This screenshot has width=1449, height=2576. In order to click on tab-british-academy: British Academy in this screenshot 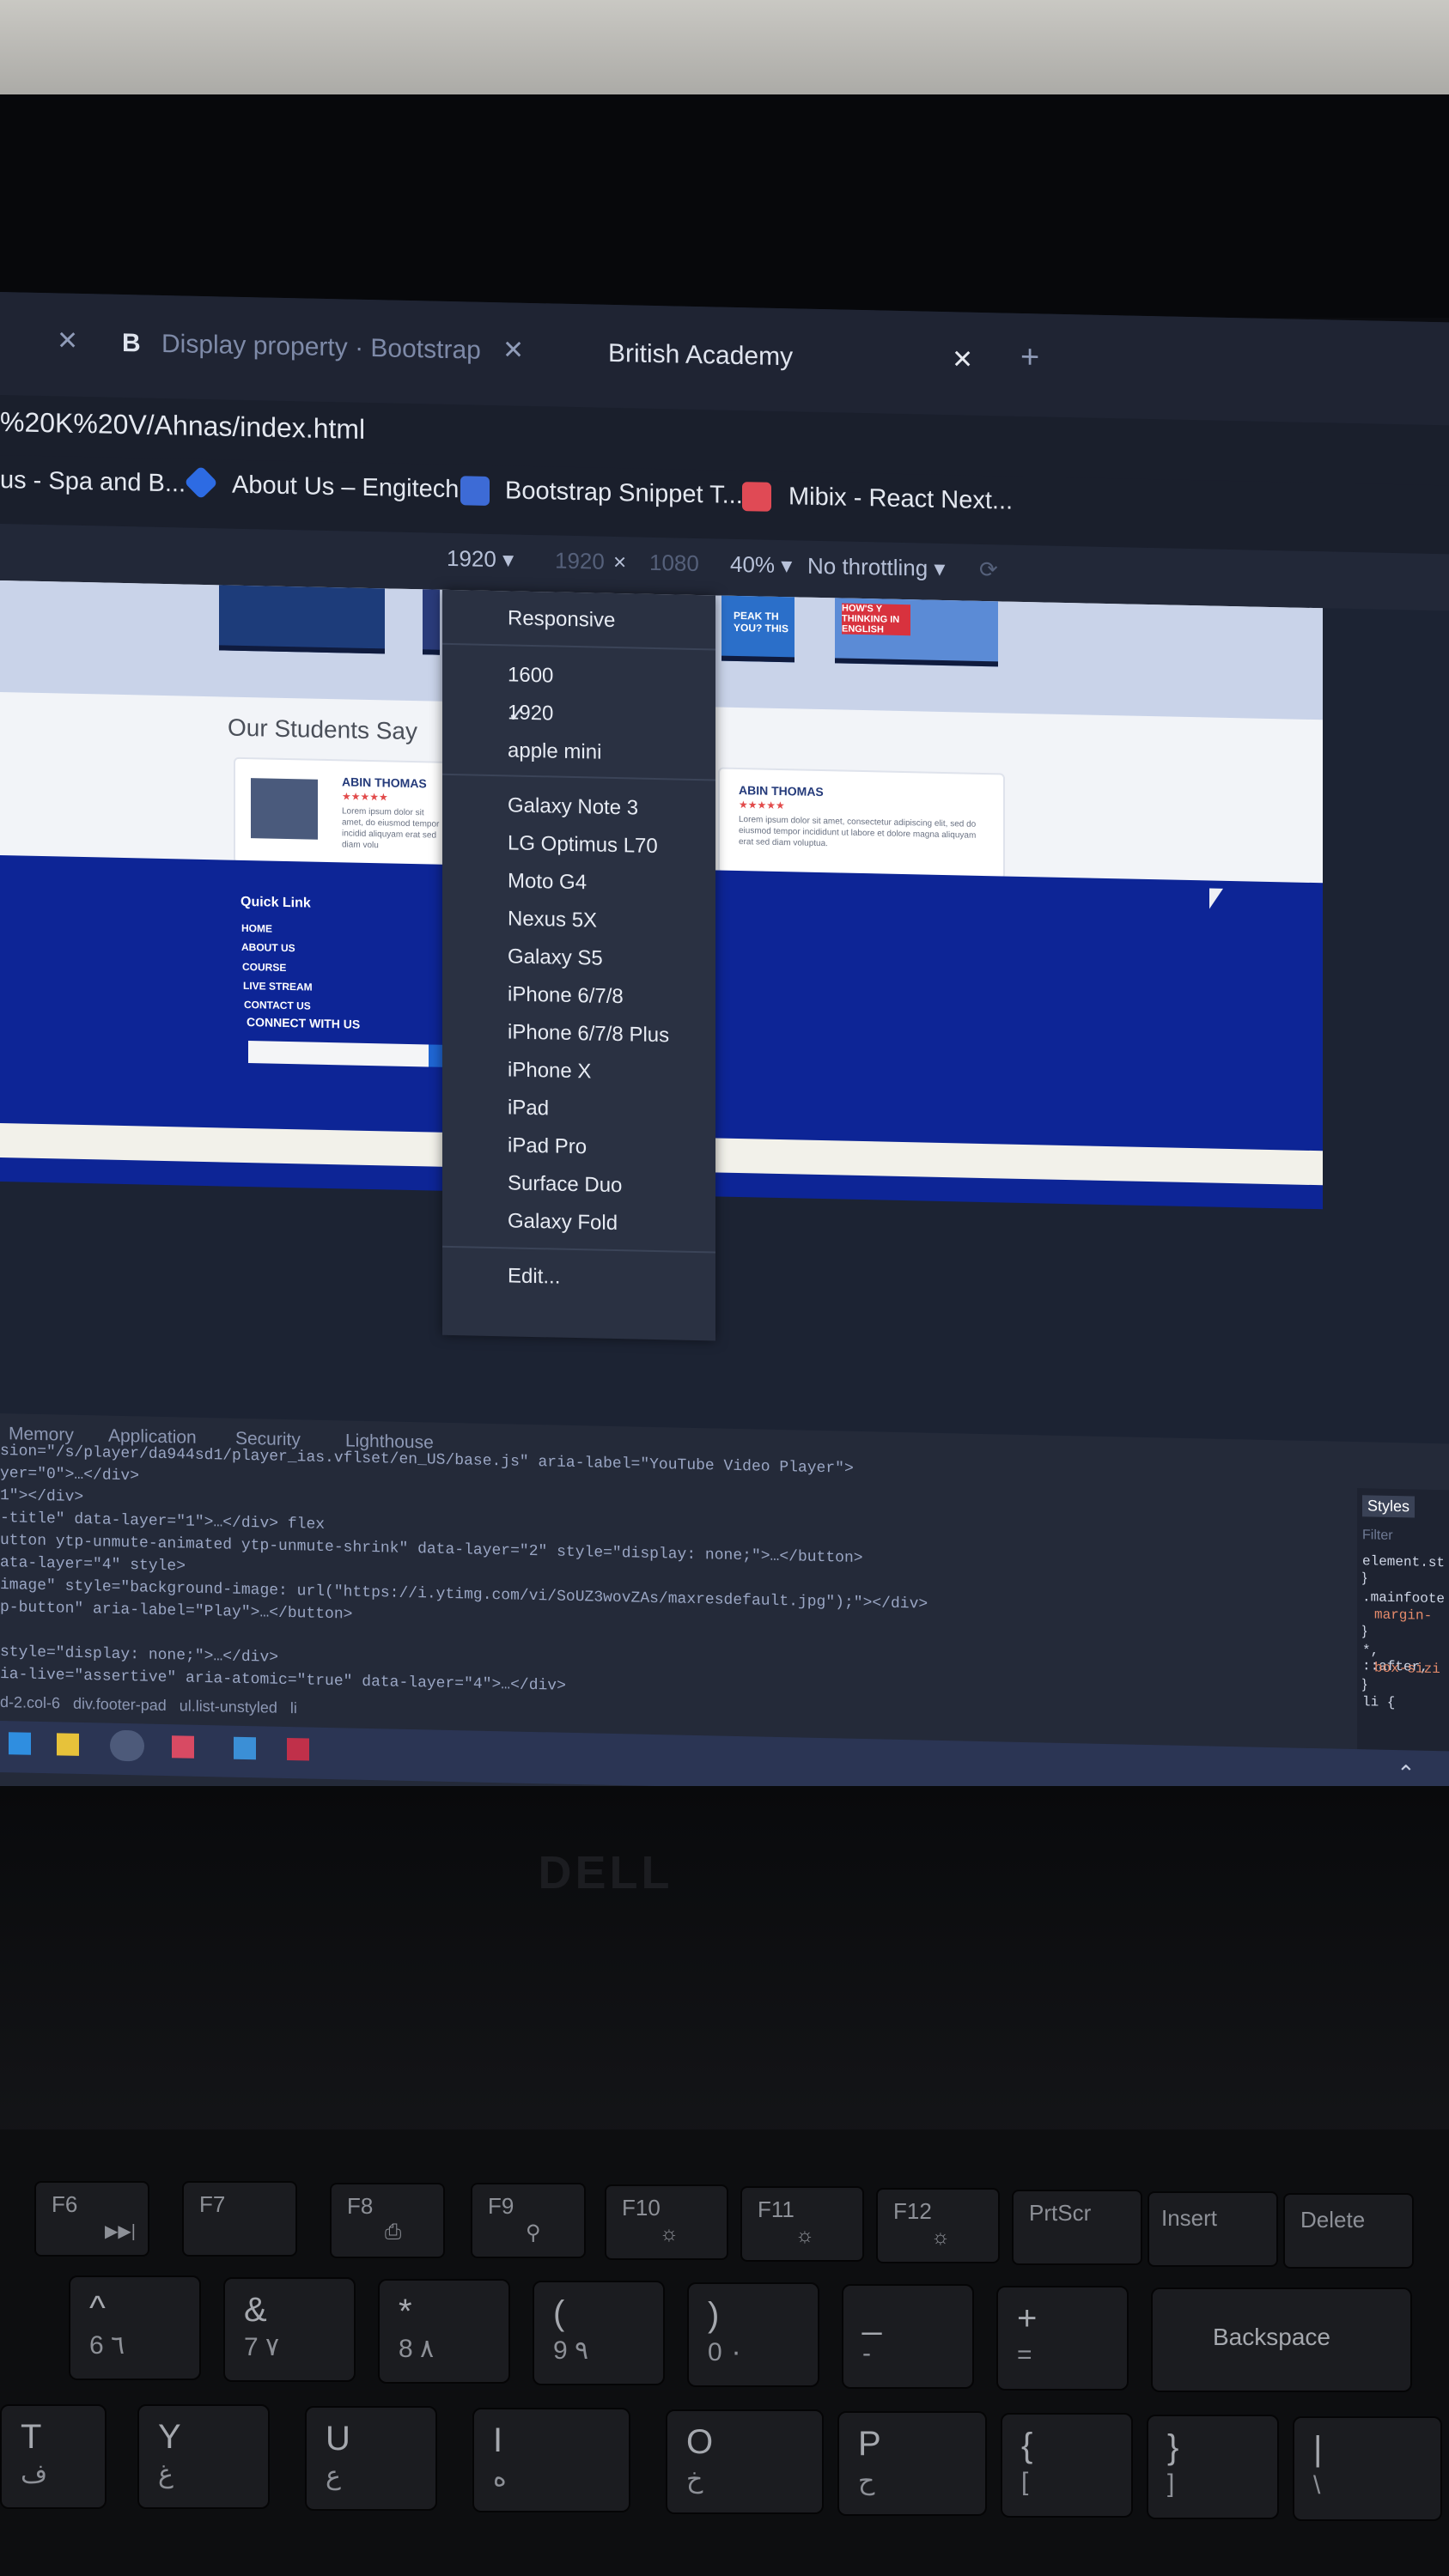, I will do `click(700, 356)`.